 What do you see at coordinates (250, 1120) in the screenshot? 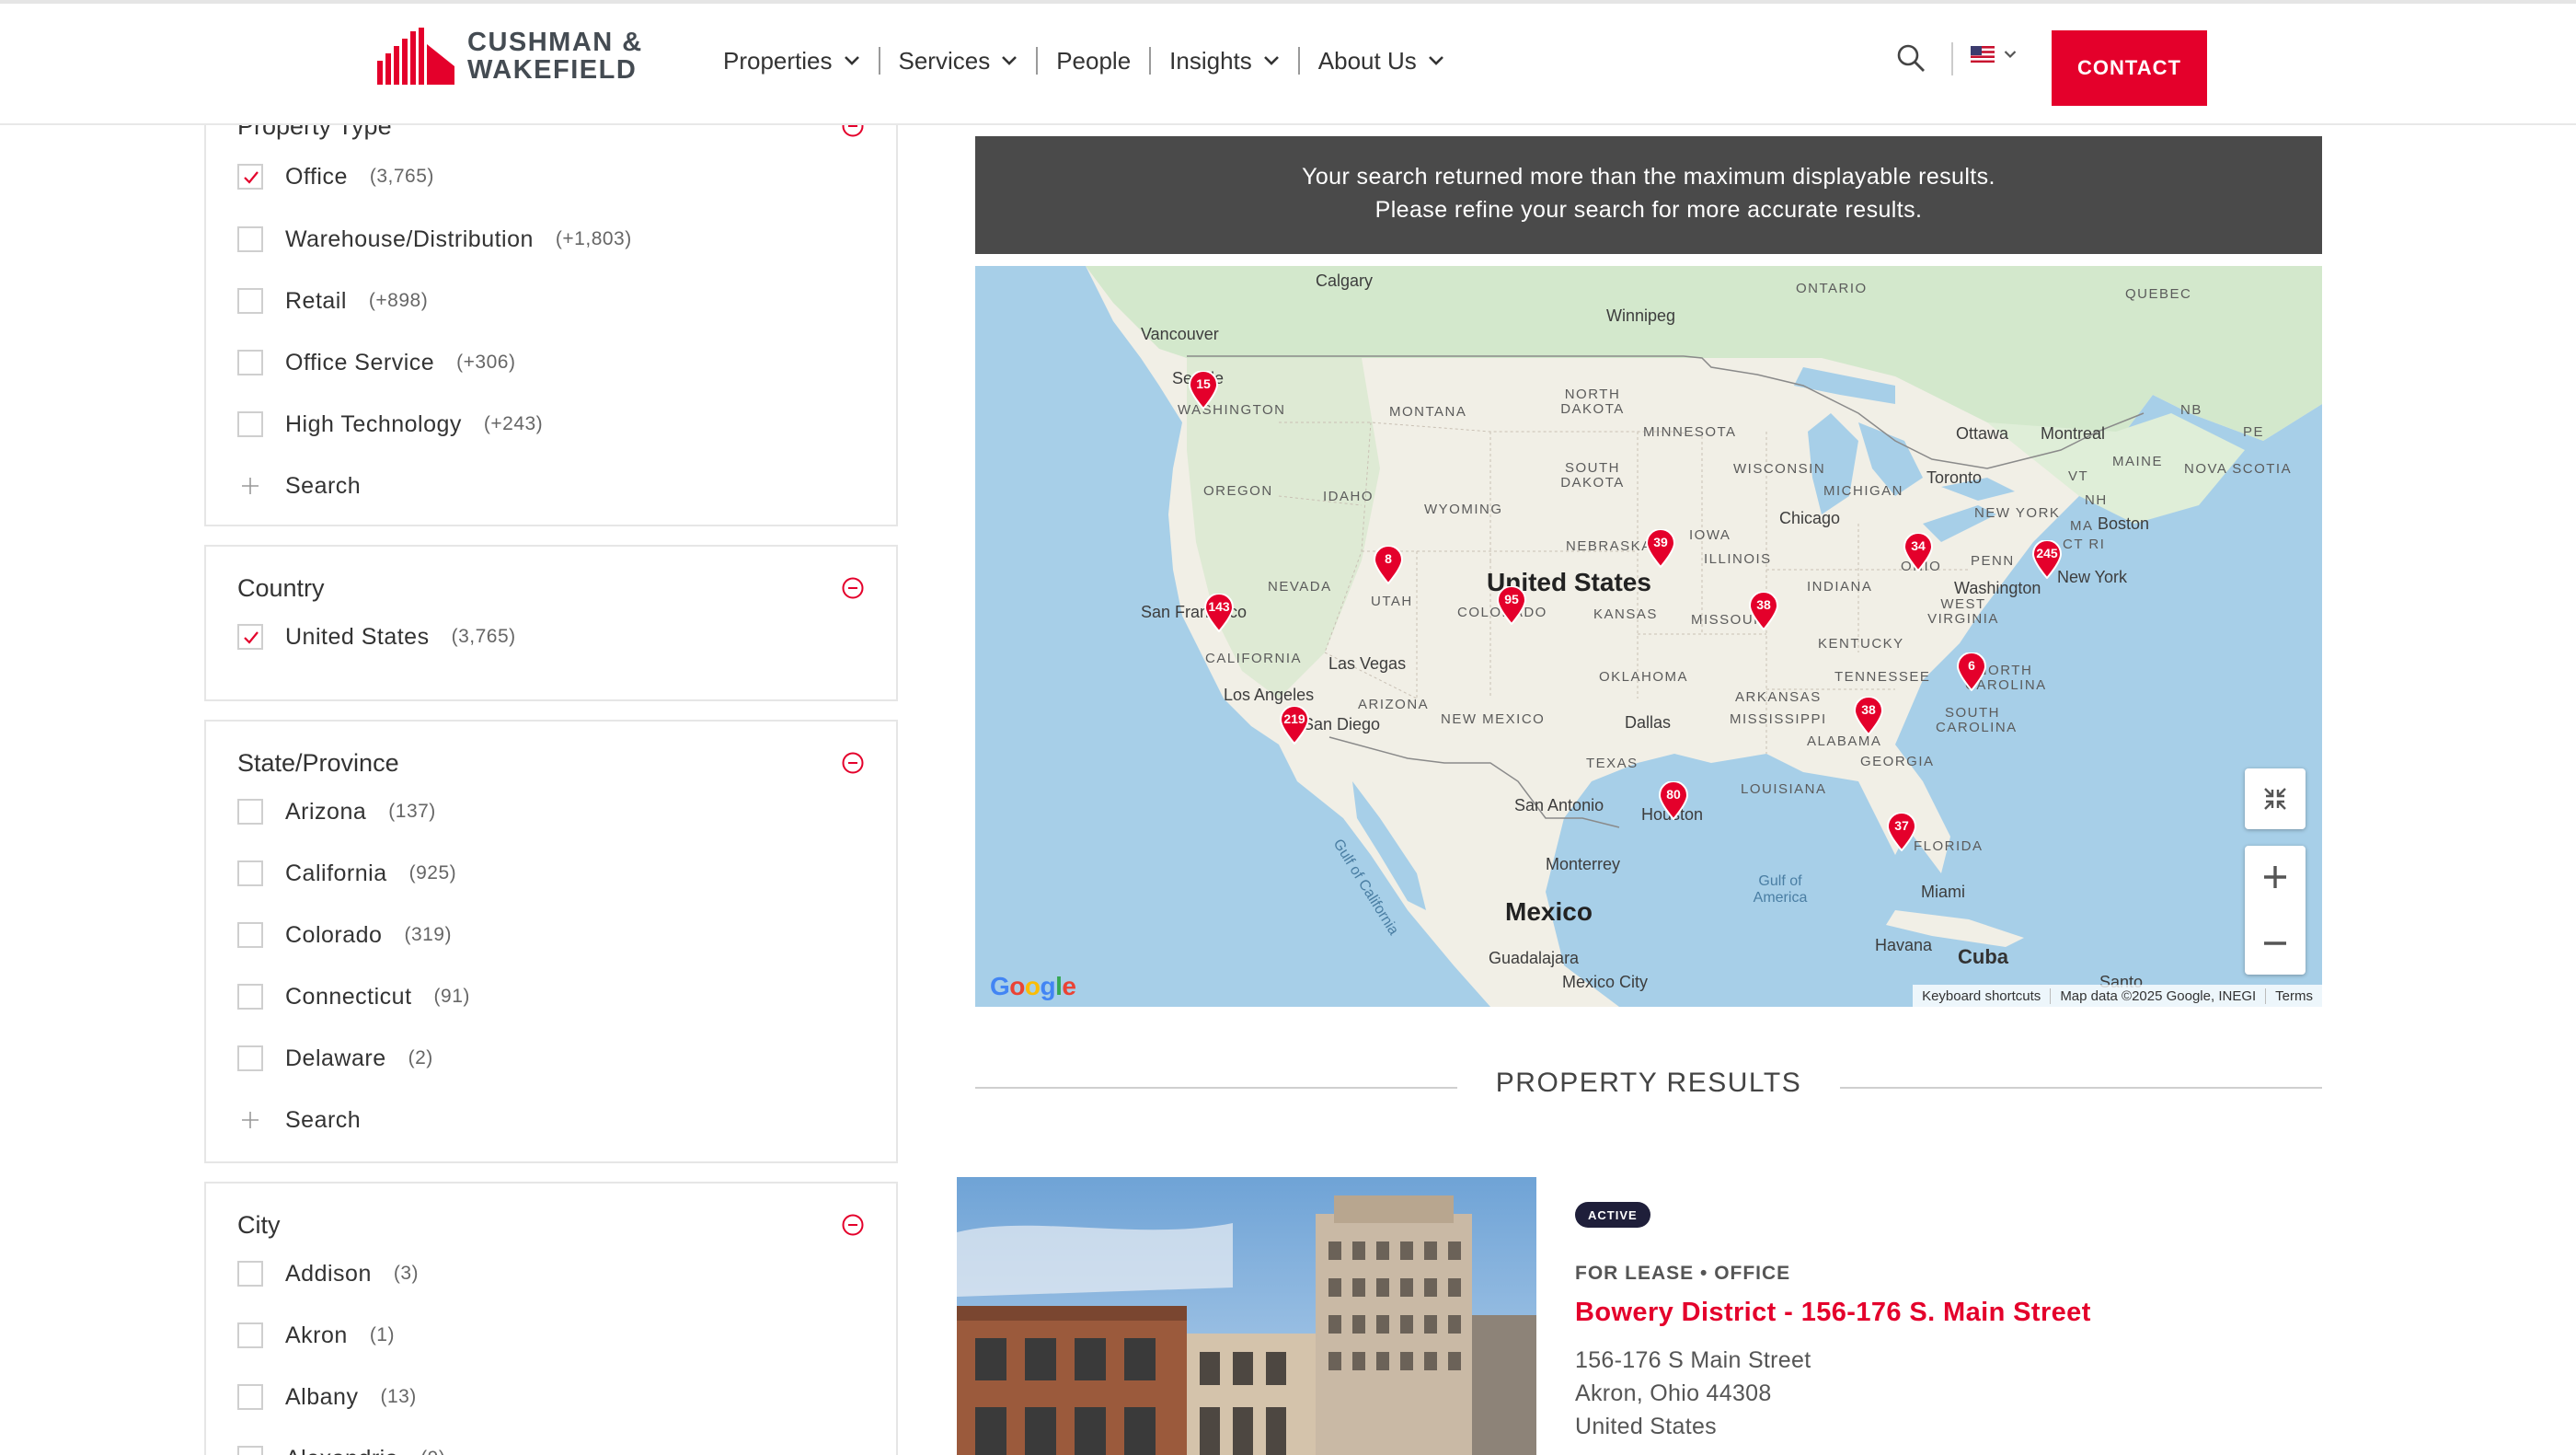
I see `plus-icon` at bounding box center [250, 1120].